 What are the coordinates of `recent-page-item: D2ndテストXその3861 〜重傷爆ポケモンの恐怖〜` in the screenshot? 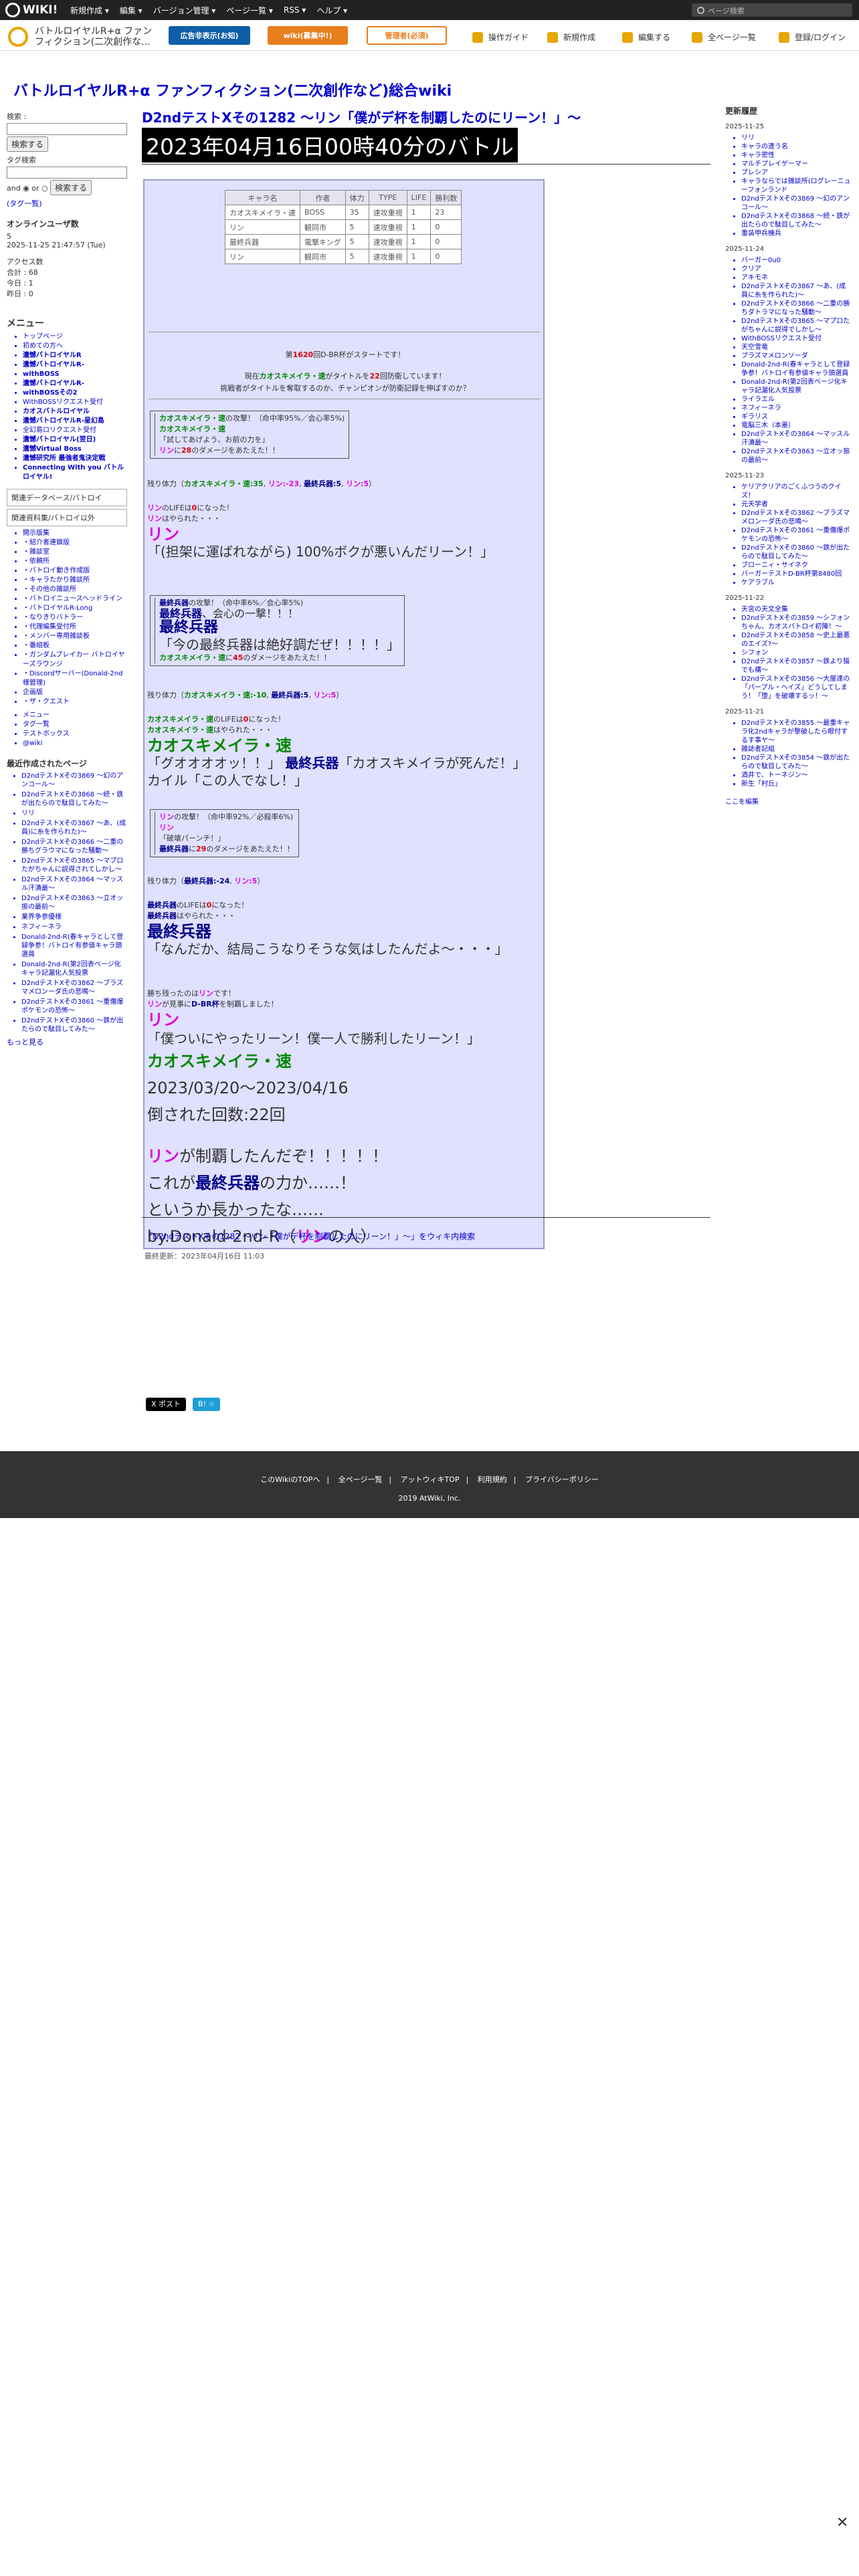 It's located at (74, 1007).